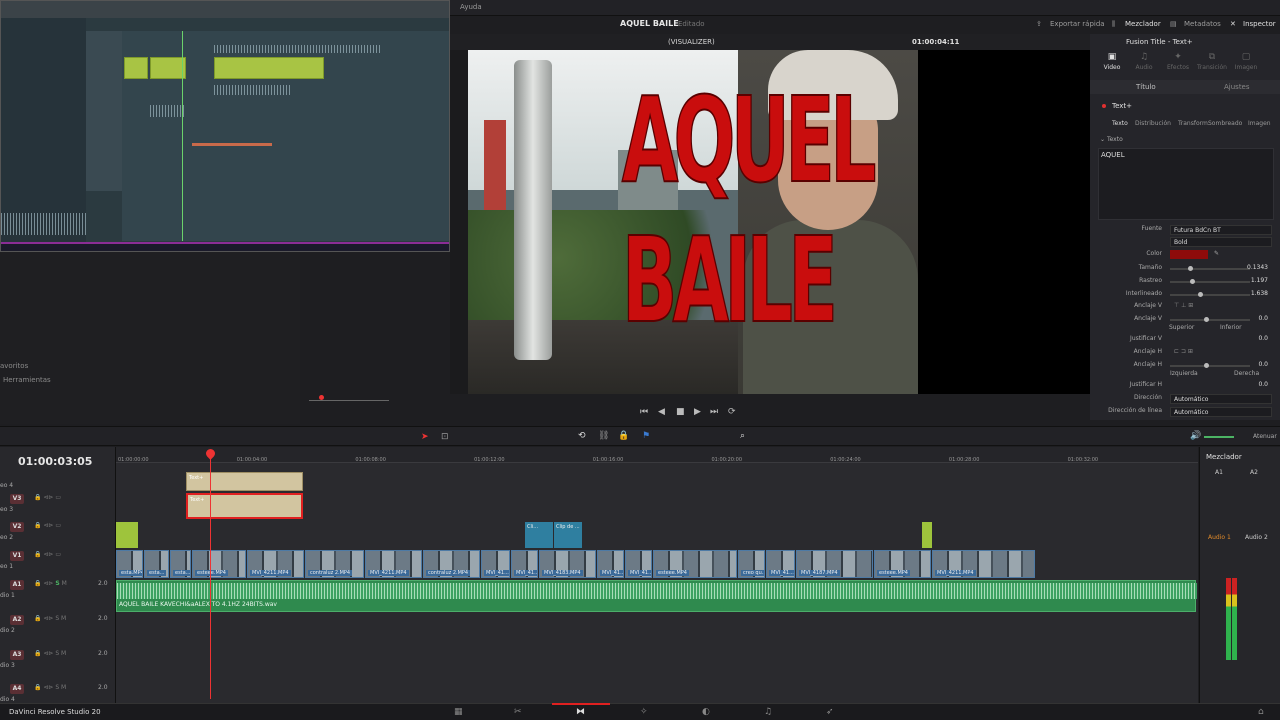  Describe the element at coordinates (1104, 106) in the screenshot. I see `tool-enabled-dot` at that location.